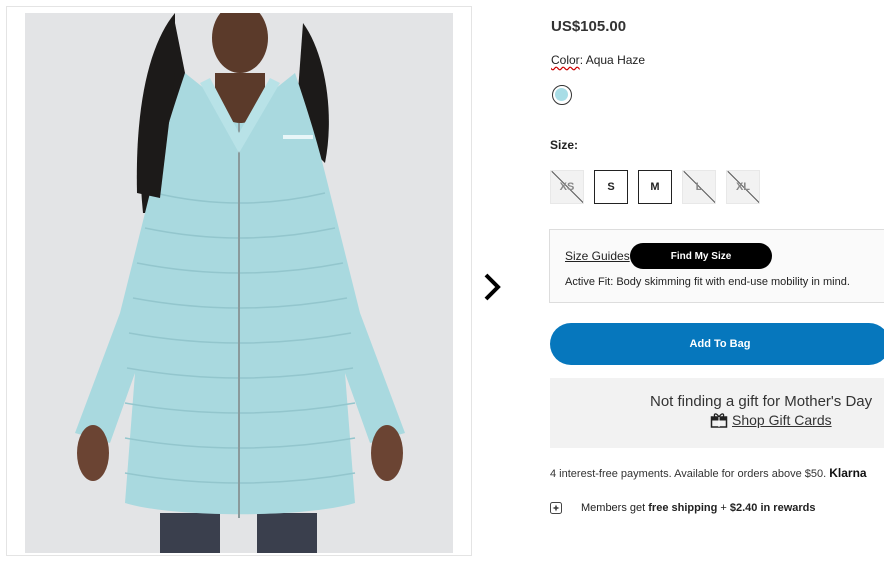  Describe the element at coordinates (556, 508) in the screenshot. I see `members-badge-icon` at that location.